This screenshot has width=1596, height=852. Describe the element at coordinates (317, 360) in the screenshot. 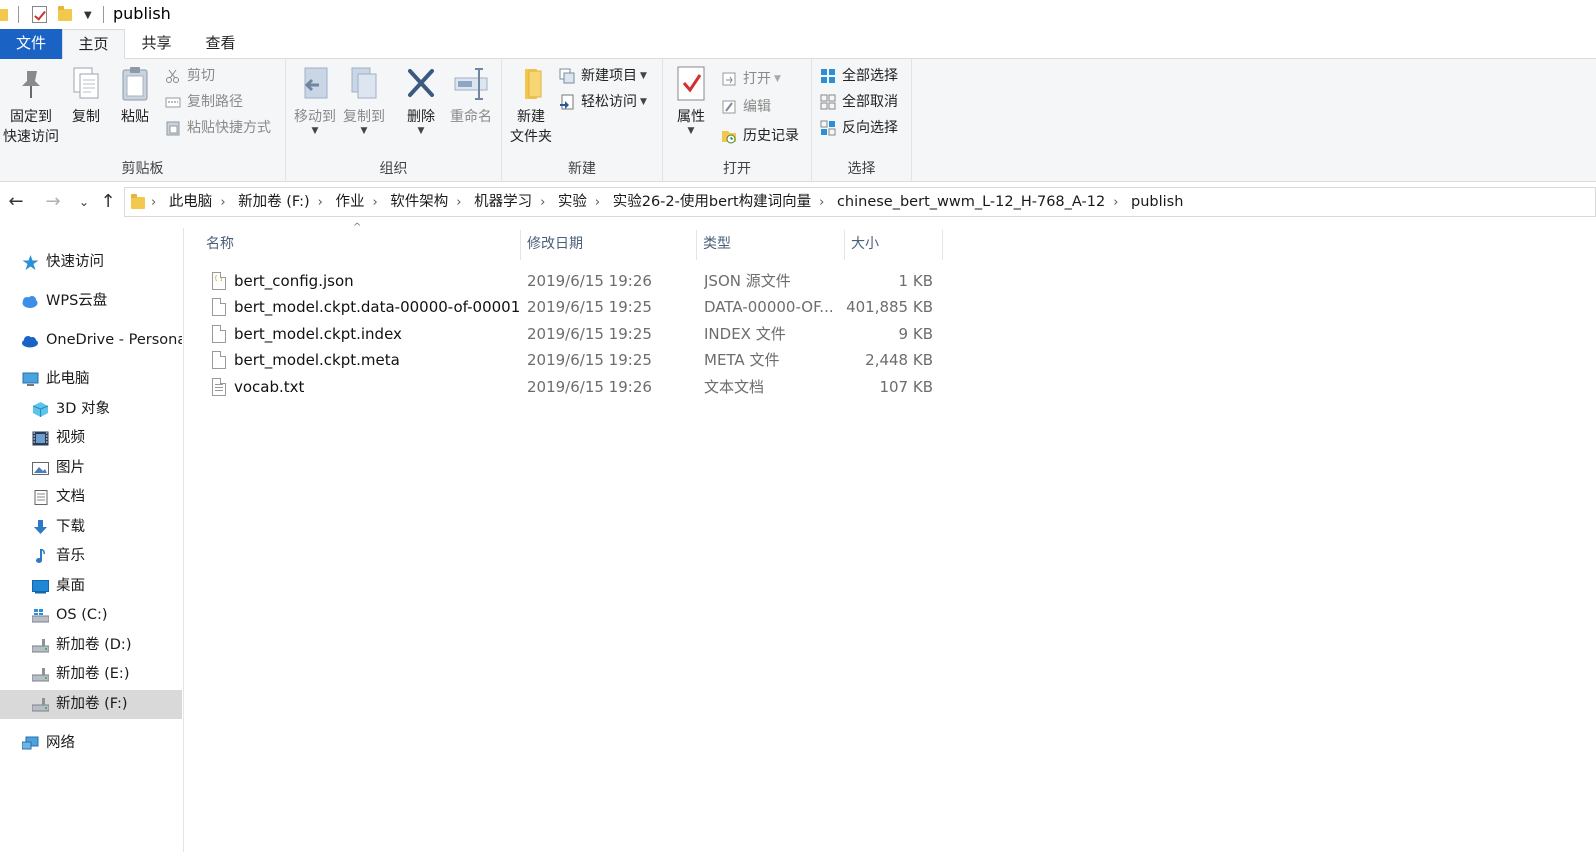

I see `file-name: bert_model.ckpt.meta` at that location.